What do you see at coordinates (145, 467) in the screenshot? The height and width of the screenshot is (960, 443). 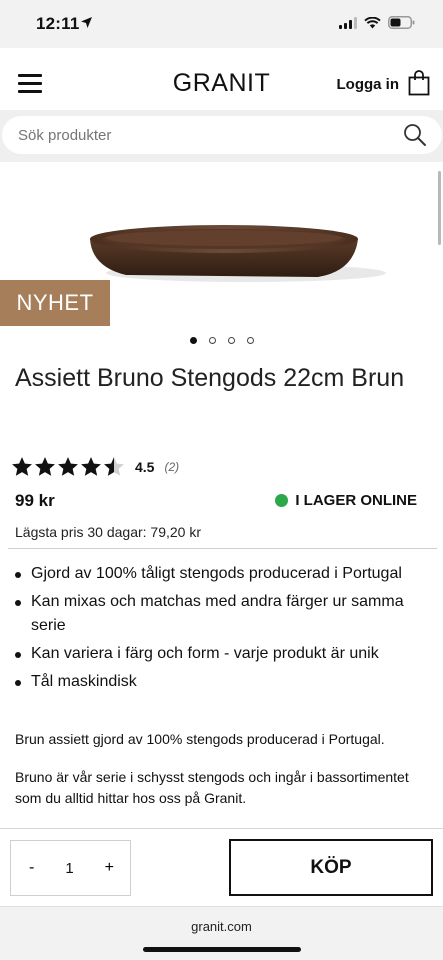 I see `rating-value: 4.5` at bounding box center [145, 467].